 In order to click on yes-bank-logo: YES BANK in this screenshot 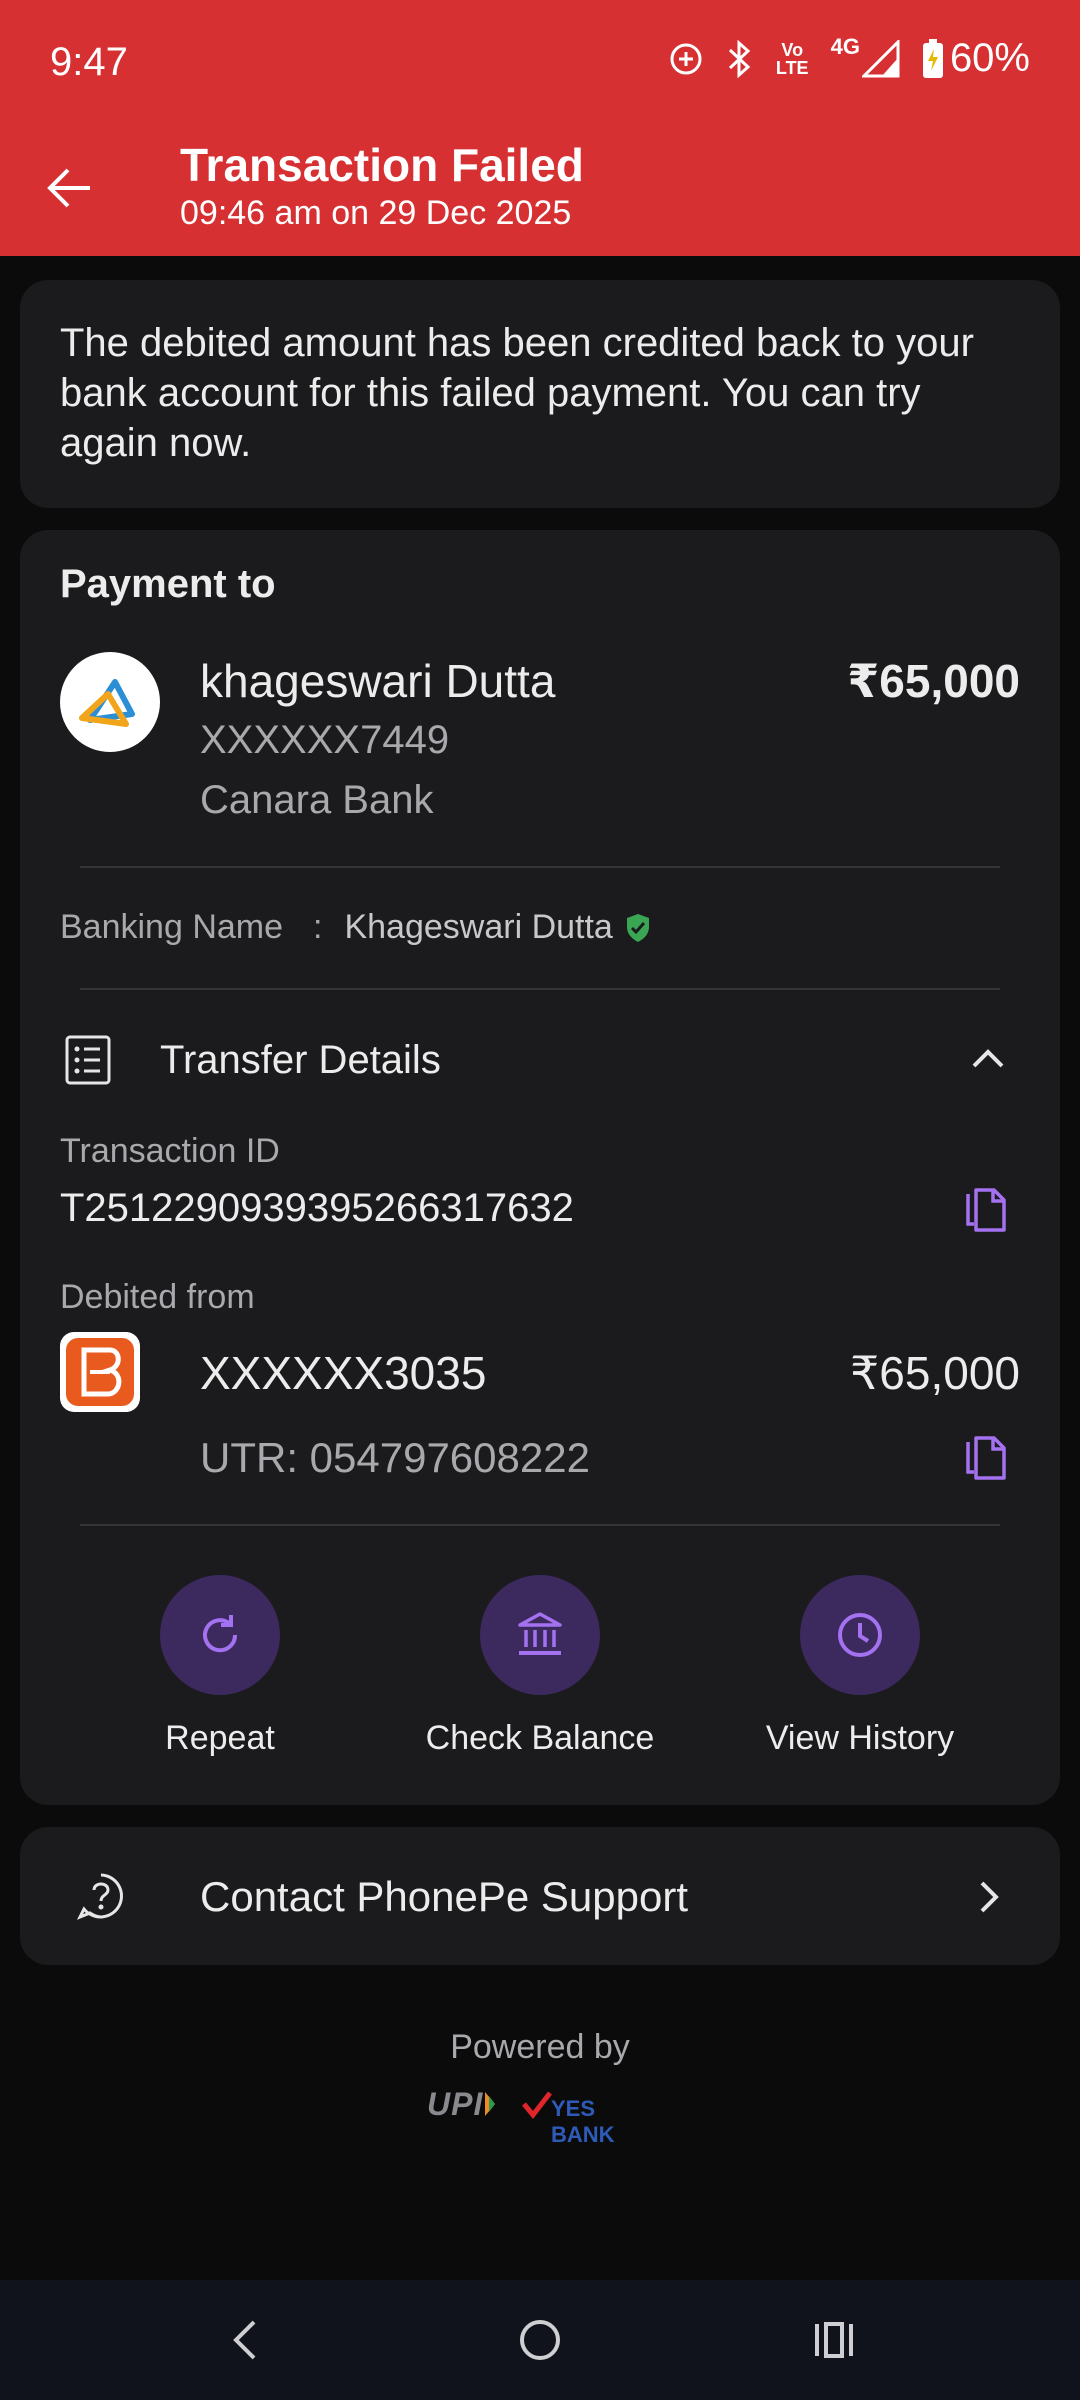, I will do `click(583, 2121)`.